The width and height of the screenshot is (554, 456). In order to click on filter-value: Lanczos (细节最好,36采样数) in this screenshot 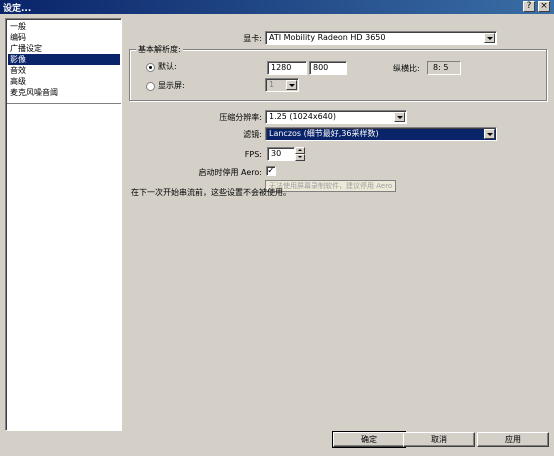, I will do `click(324, 133)`.